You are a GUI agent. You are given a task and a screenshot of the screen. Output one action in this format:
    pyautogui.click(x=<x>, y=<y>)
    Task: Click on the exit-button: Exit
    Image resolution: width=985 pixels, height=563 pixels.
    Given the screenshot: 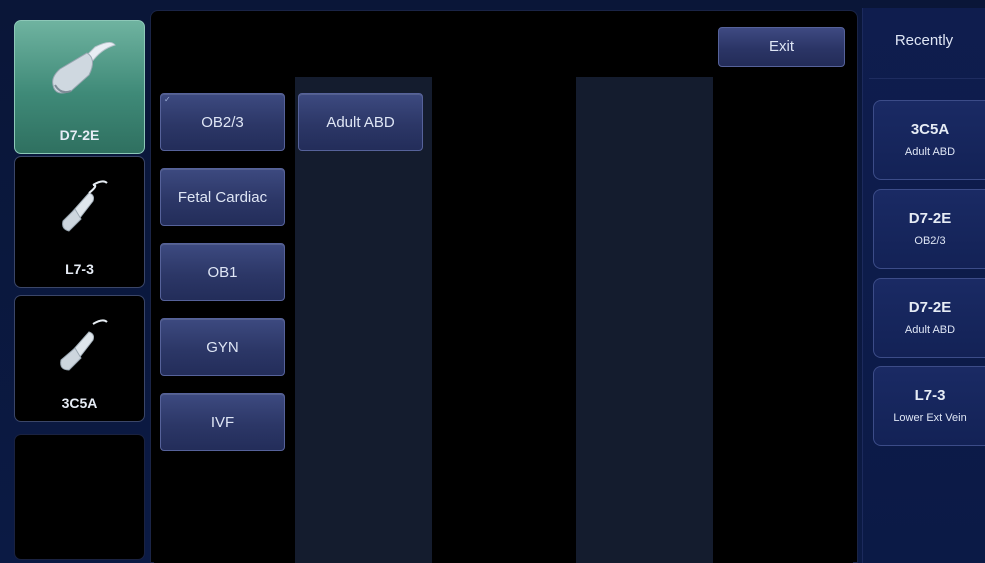 What is the action you would take?
    pyautogui.click(x=781, y=47)
    